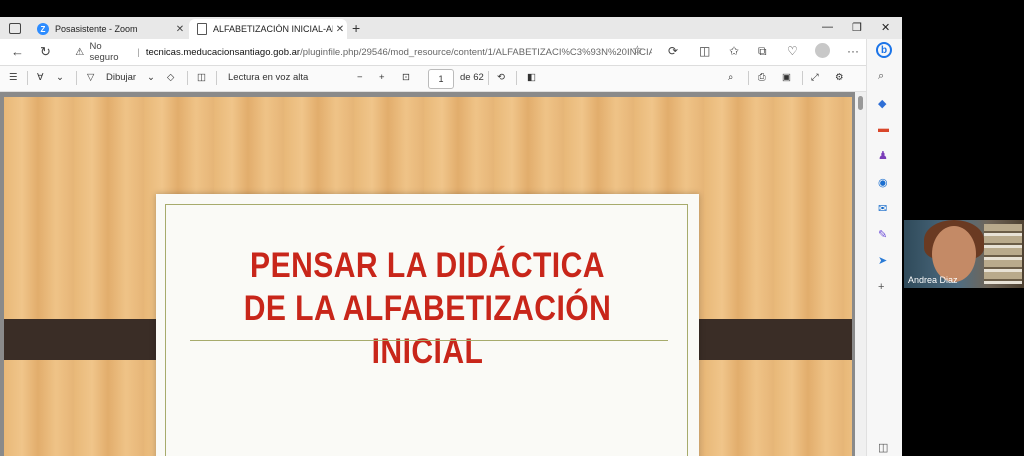 The image size is (1024, 456). I want to click on tab-zoom: Z Posasistente - Zoom ✕, so click(109, 29).